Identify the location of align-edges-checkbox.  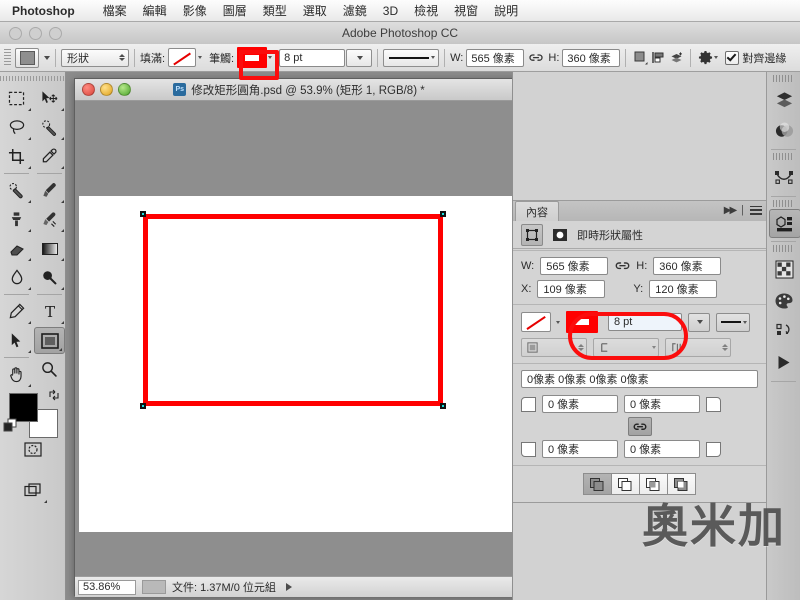
(732, 57).